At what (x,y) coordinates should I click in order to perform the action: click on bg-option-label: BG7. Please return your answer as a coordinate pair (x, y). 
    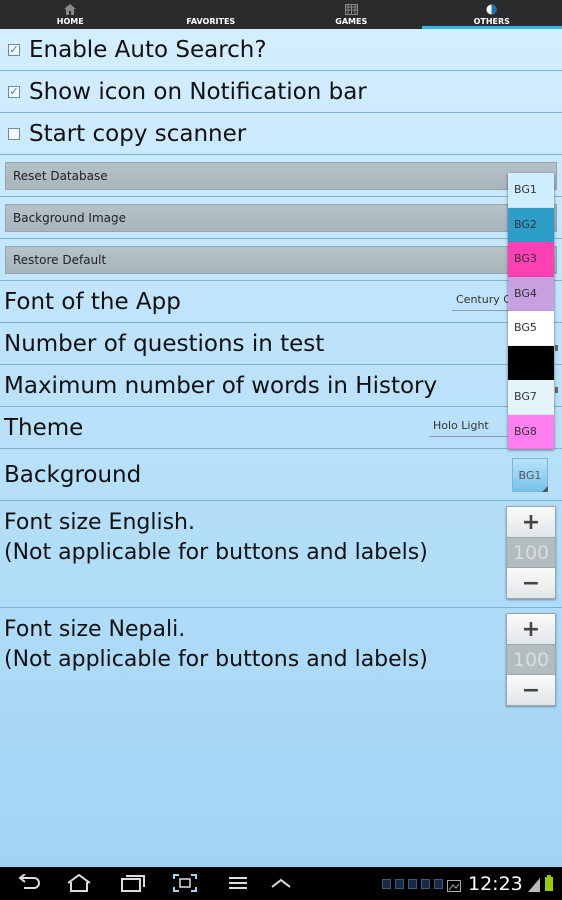
    Looking at the image, I should click on (525, 397).